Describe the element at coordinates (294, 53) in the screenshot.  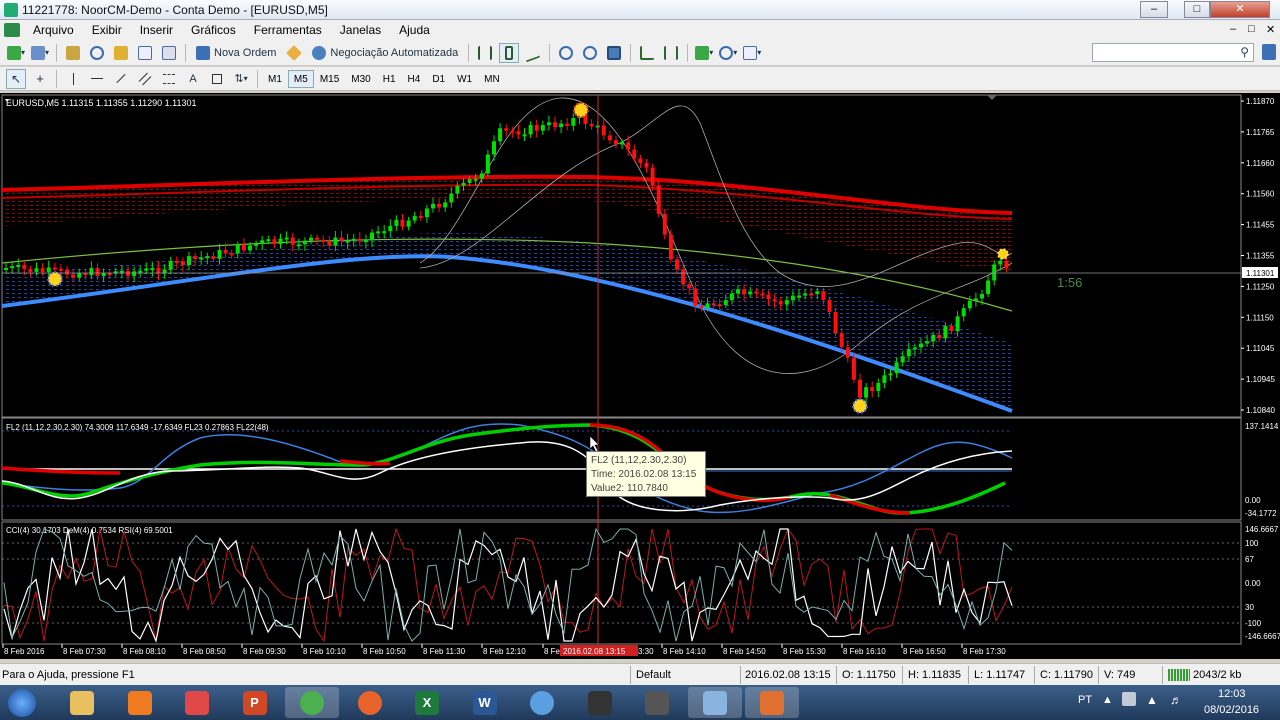
I see `metaeditor-button` at that location.